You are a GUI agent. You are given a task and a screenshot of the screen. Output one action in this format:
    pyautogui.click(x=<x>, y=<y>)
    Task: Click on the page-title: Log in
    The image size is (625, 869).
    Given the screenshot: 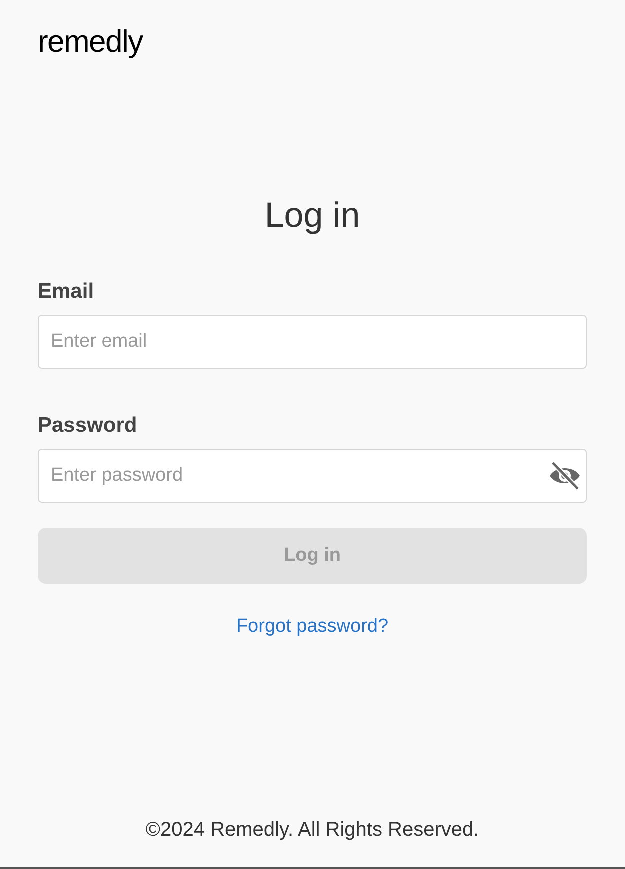 What is the action you would take?
    pyautogui.click(x=312, y=215)
    